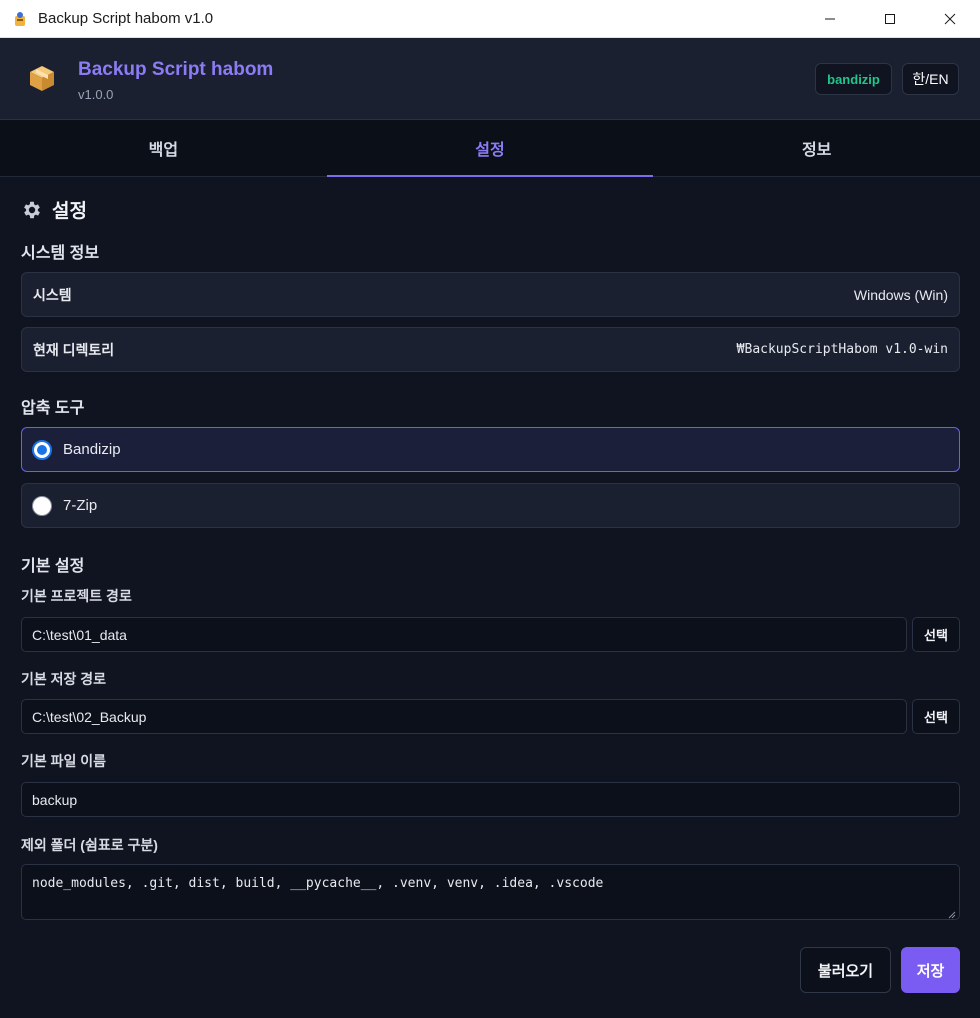  I want to click on defaults-heading: 기본 설정, so click(53, 566).